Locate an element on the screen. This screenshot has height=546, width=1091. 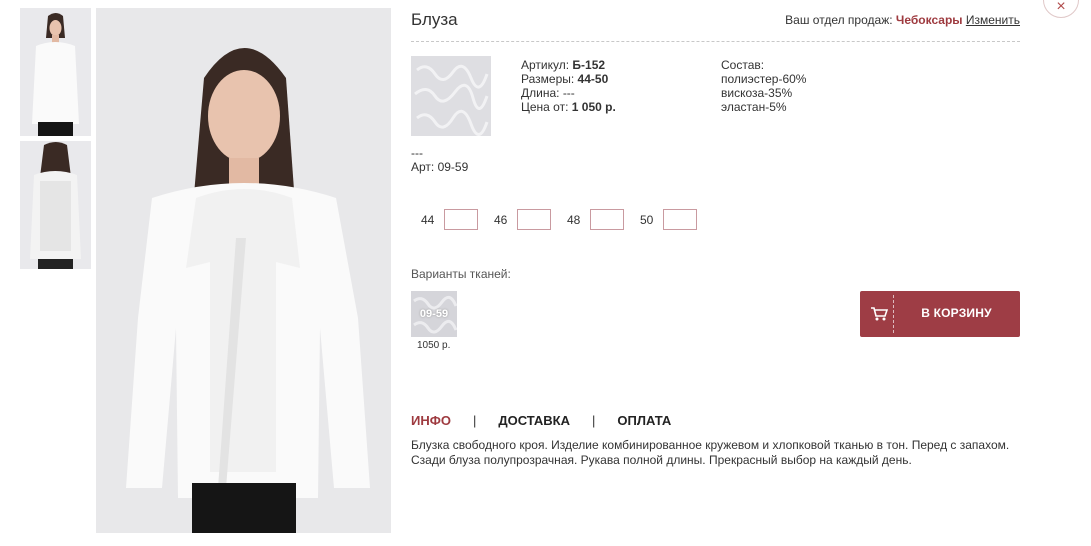
size-group-46: 46 is located at coordinates (522, 219).